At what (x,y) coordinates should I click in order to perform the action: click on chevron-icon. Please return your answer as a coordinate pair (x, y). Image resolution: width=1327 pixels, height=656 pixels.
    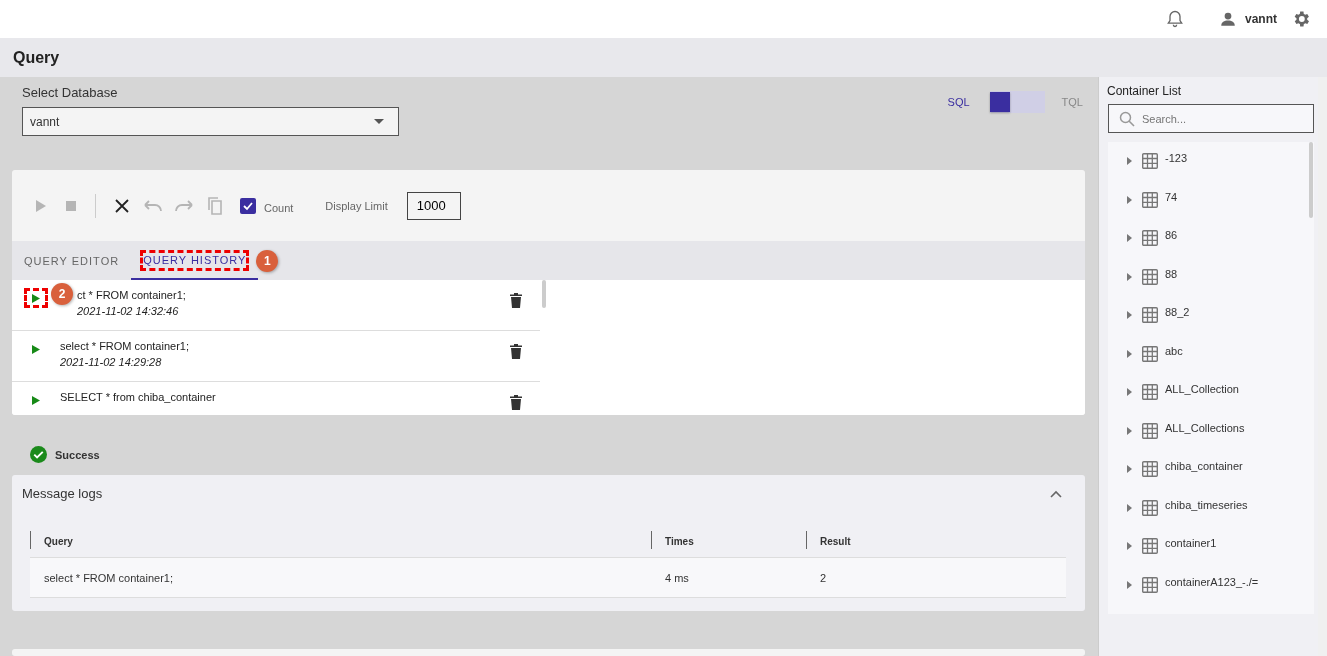
    Looking at the image, I should click on (1056, 493).